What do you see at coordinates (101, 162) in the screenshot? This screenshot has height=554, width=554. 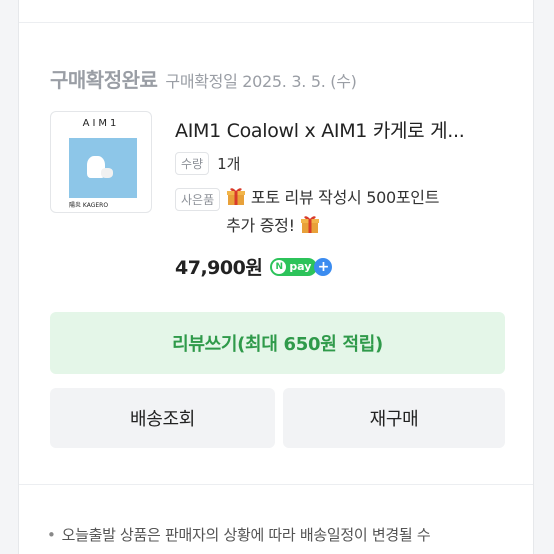 I see `product-thumbnail: AIM1 陽炎 KAGERO` at bounding box center [101, 162].